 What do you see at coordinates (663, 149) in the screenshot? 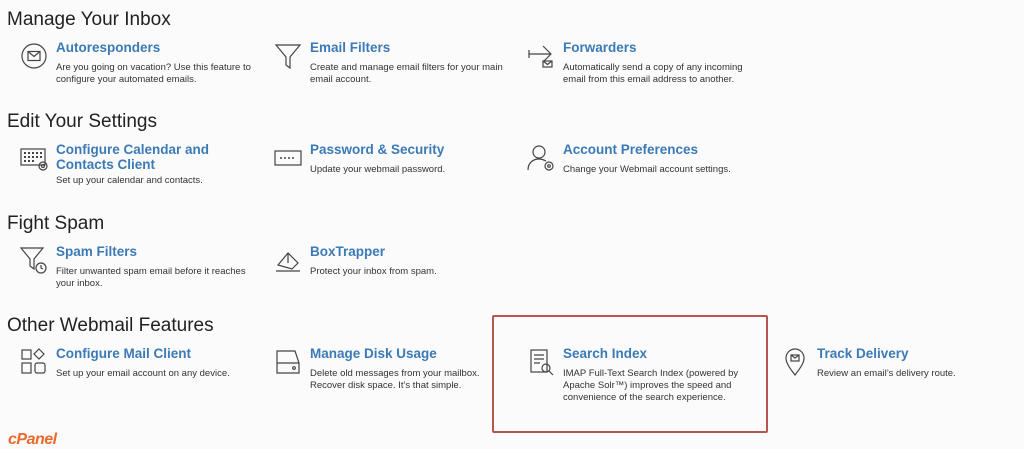
I see `account-preferences-link: Account Preferences` at bounding box center [663, 149].